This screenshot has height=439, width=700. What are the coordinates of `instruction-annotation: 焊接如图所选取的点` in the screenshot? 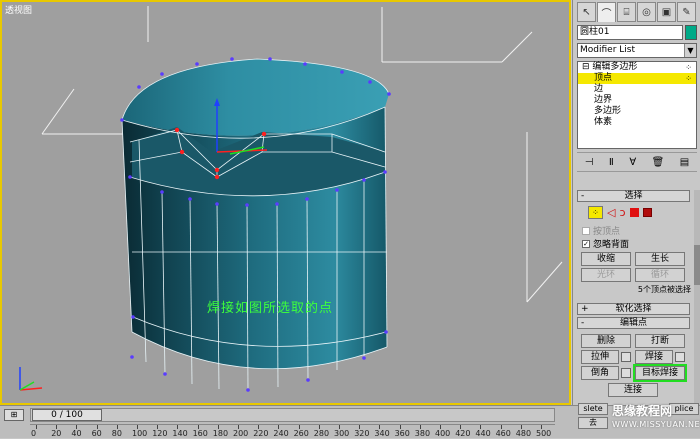 It's located at (270, 308).